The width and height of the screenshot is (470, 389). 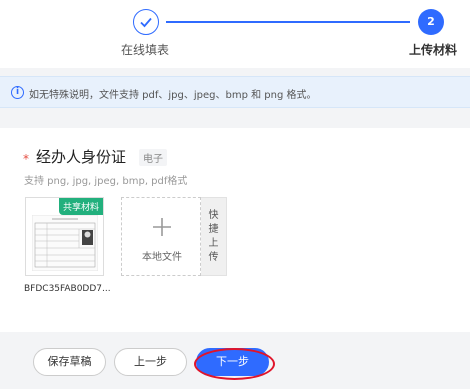 I want to click on previous-step-button: 上一步, so click(x=150, y=362).